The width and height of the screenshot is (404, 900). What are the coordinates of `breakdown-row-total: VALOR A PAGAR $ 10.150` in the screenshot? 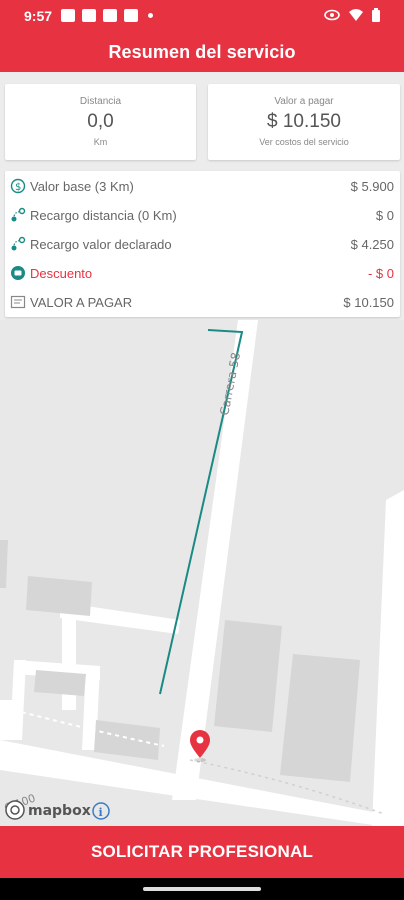 It's located at (202, 302).